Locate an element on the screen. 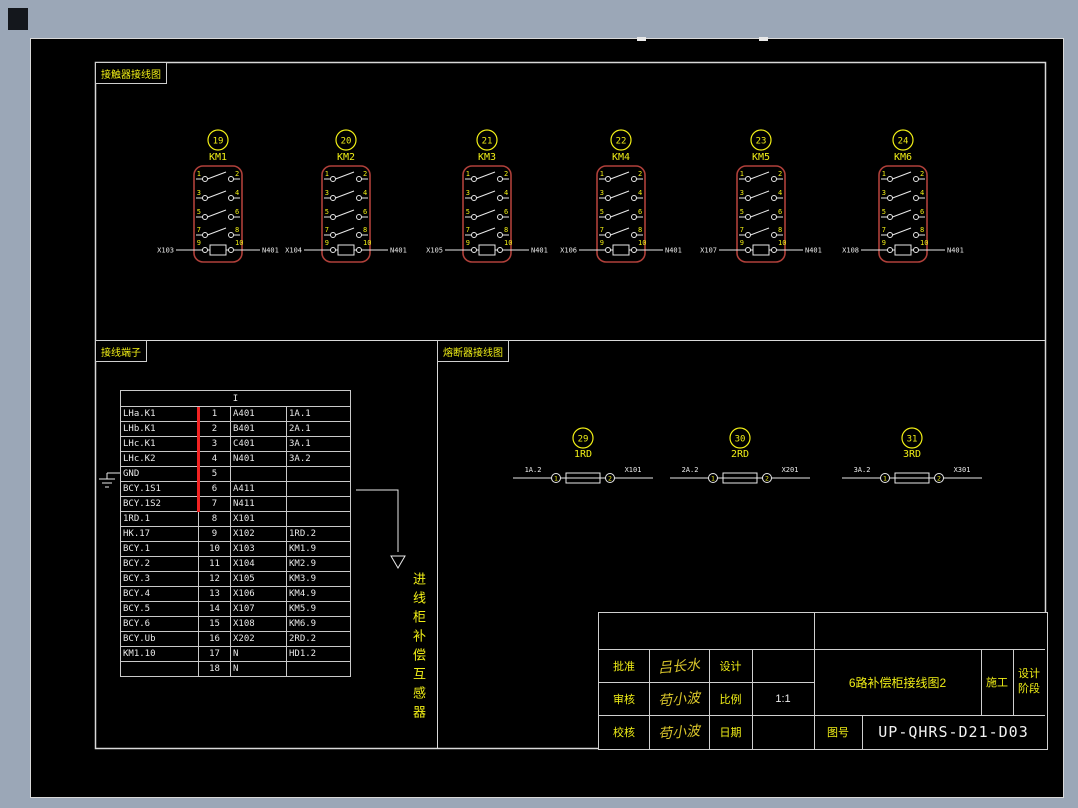 Image resolution: width=1078 pixels, height=808 pixels. terminal-cell: 10 is located at coordinates (214, 549).